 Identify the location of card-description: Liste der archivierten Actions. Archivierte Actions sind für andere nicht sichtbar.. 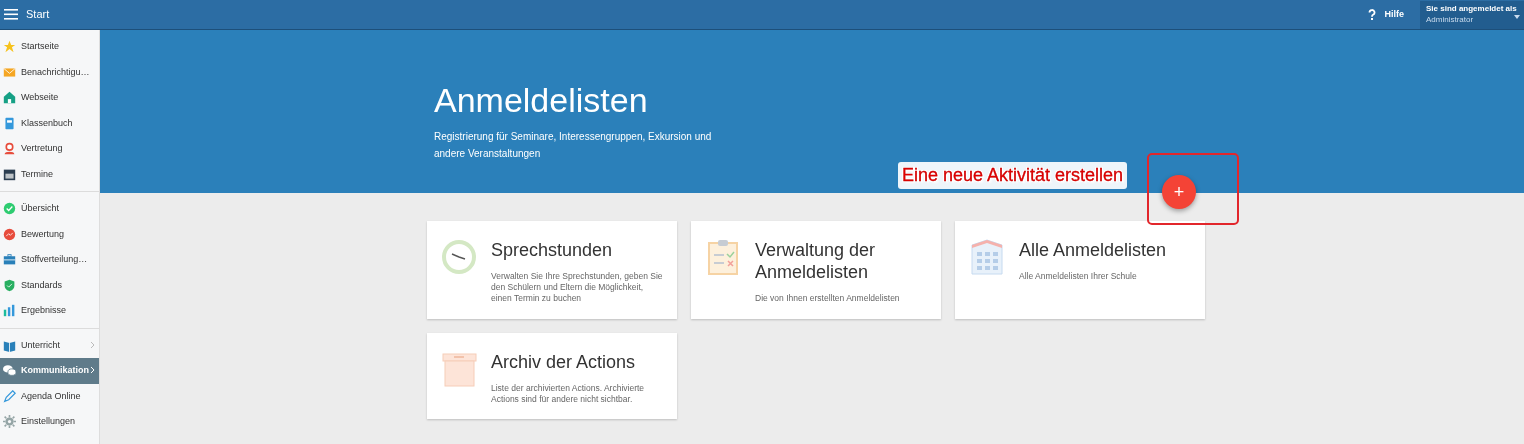
(568, 394).